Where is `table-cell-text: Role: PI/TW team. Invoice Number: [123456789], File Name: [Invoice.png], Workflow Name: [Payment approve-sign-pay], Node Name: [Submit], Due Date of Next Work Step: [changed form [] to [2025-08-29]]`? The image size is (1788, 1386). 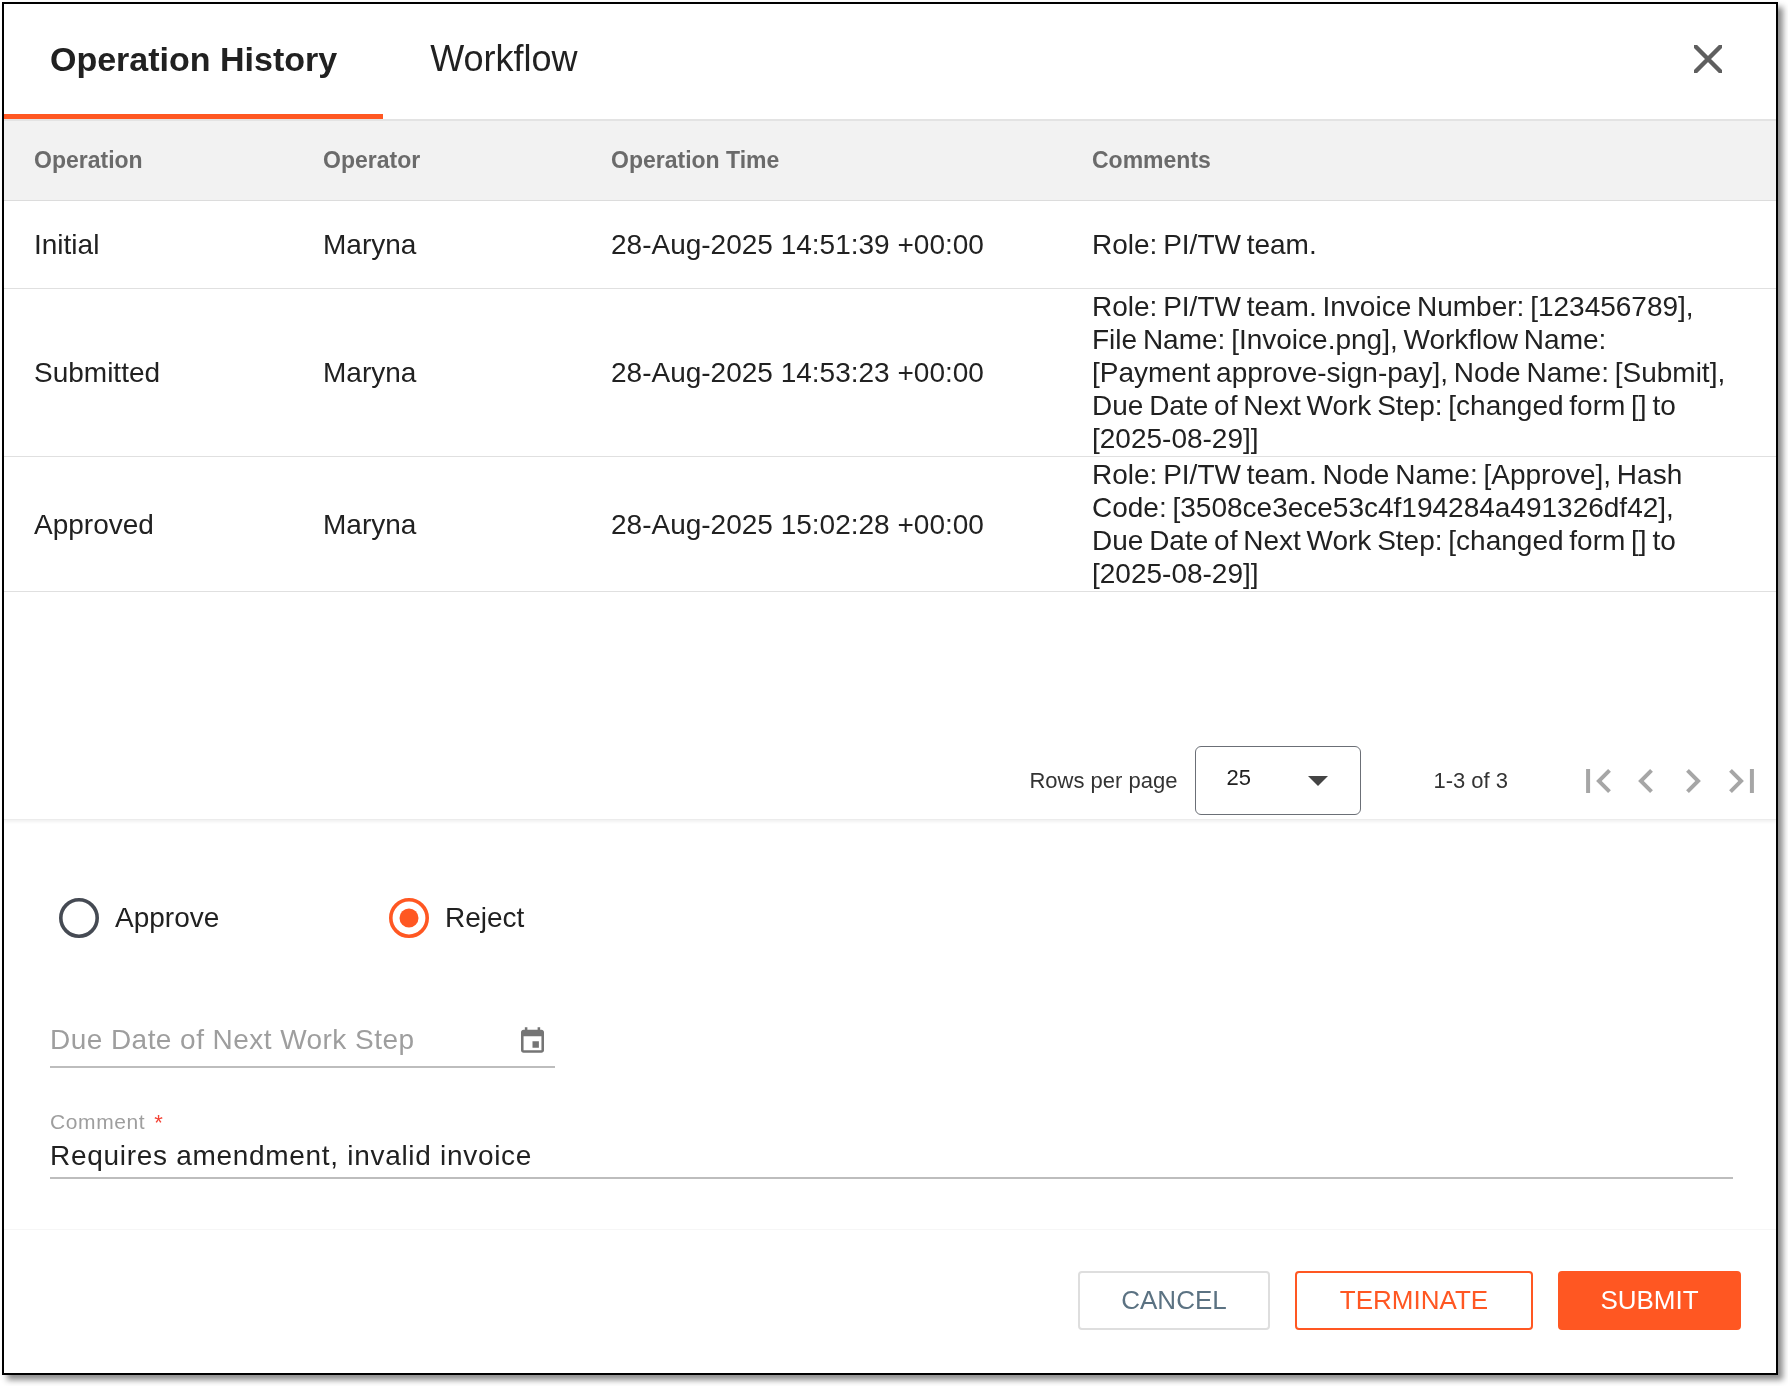
table-cell-text: Role: PI/TW team. Invoice Number: [123456789], File Name: [Invoice.png], Workflow Name: [Payment approve-sign-pay], Node Name: [Submit], Due Date of Next Work Step: [changed form [] to [2025-08-29]] is located at coordinates (1409, 372).